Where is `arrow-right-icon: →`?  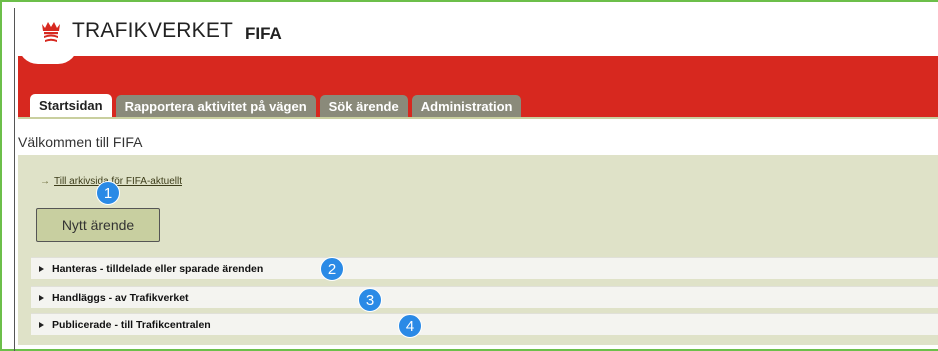 arrow-right-icon: → is located at coordinates (45, 181).